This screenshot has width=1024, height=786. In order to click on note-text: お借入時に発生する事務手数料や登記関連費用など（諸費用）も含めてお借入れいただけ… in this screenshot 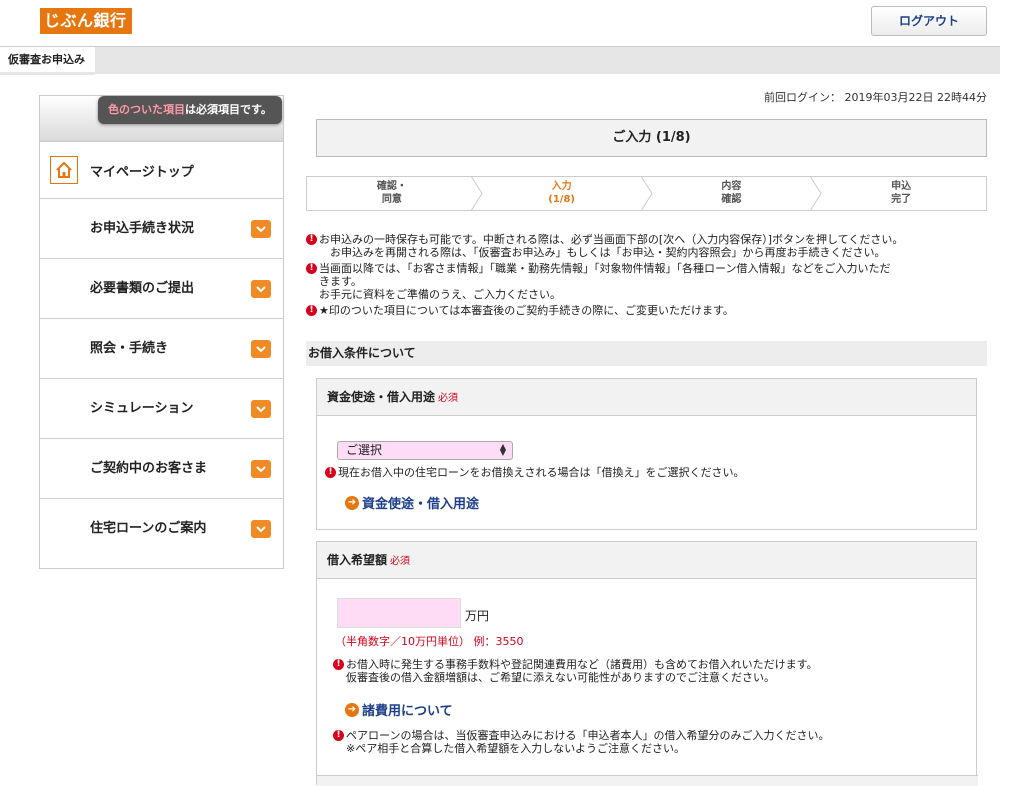, I will do `click(582, 671)`.